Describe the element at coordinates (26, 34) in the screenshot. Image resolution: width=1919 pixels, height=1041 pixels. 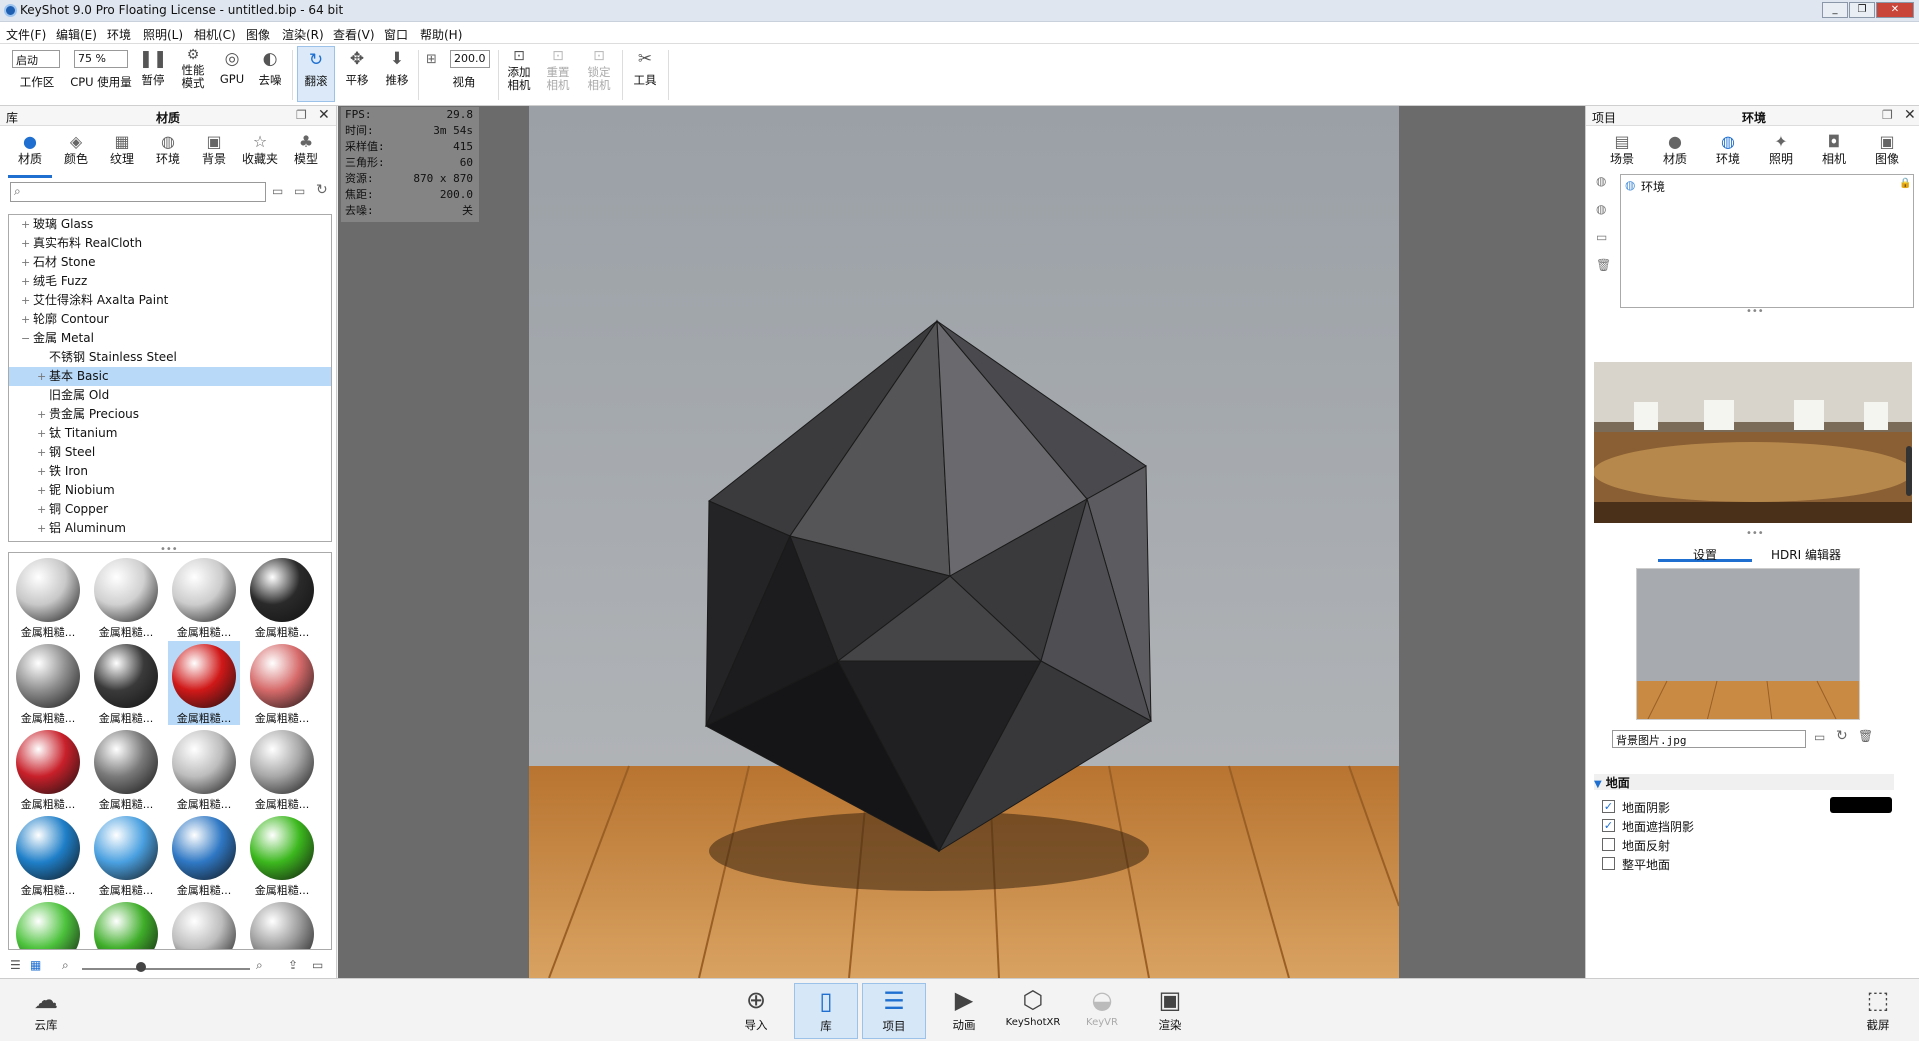
I see `menu-file: 文件(F)` at that location.